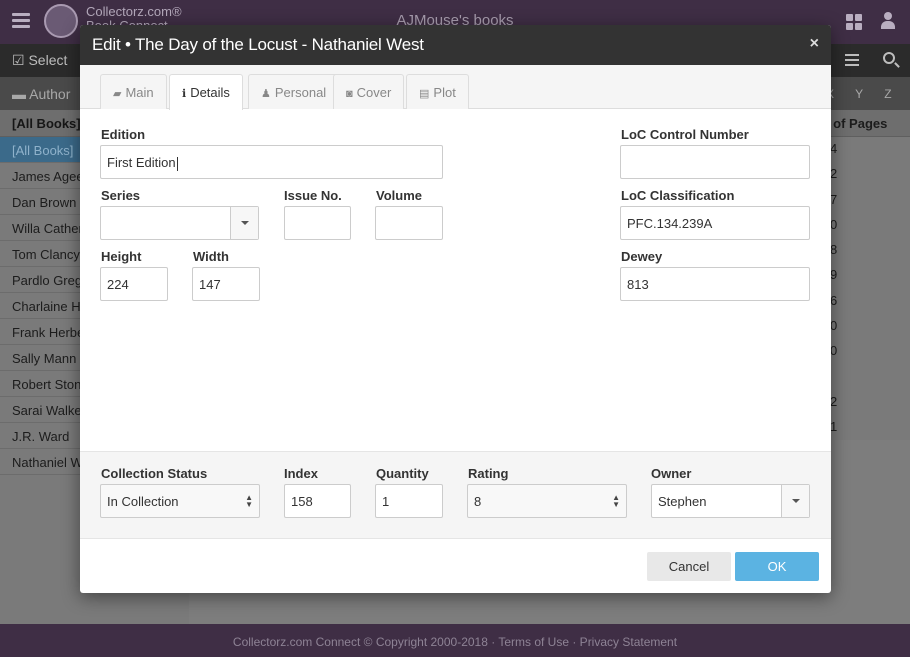 The width and height of the screenshot is (910, 657). Describe the element at coordinates (301, 473) in the screenshot. I see `index-label: Index` at that location.